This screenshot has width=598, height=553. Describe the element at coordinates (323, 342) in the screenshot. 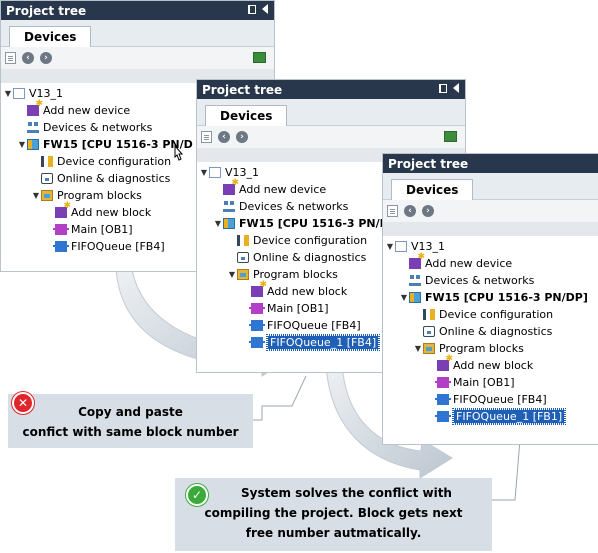

I see `tree-item-label: FIFOQueue_1 [FB4]` at that location.